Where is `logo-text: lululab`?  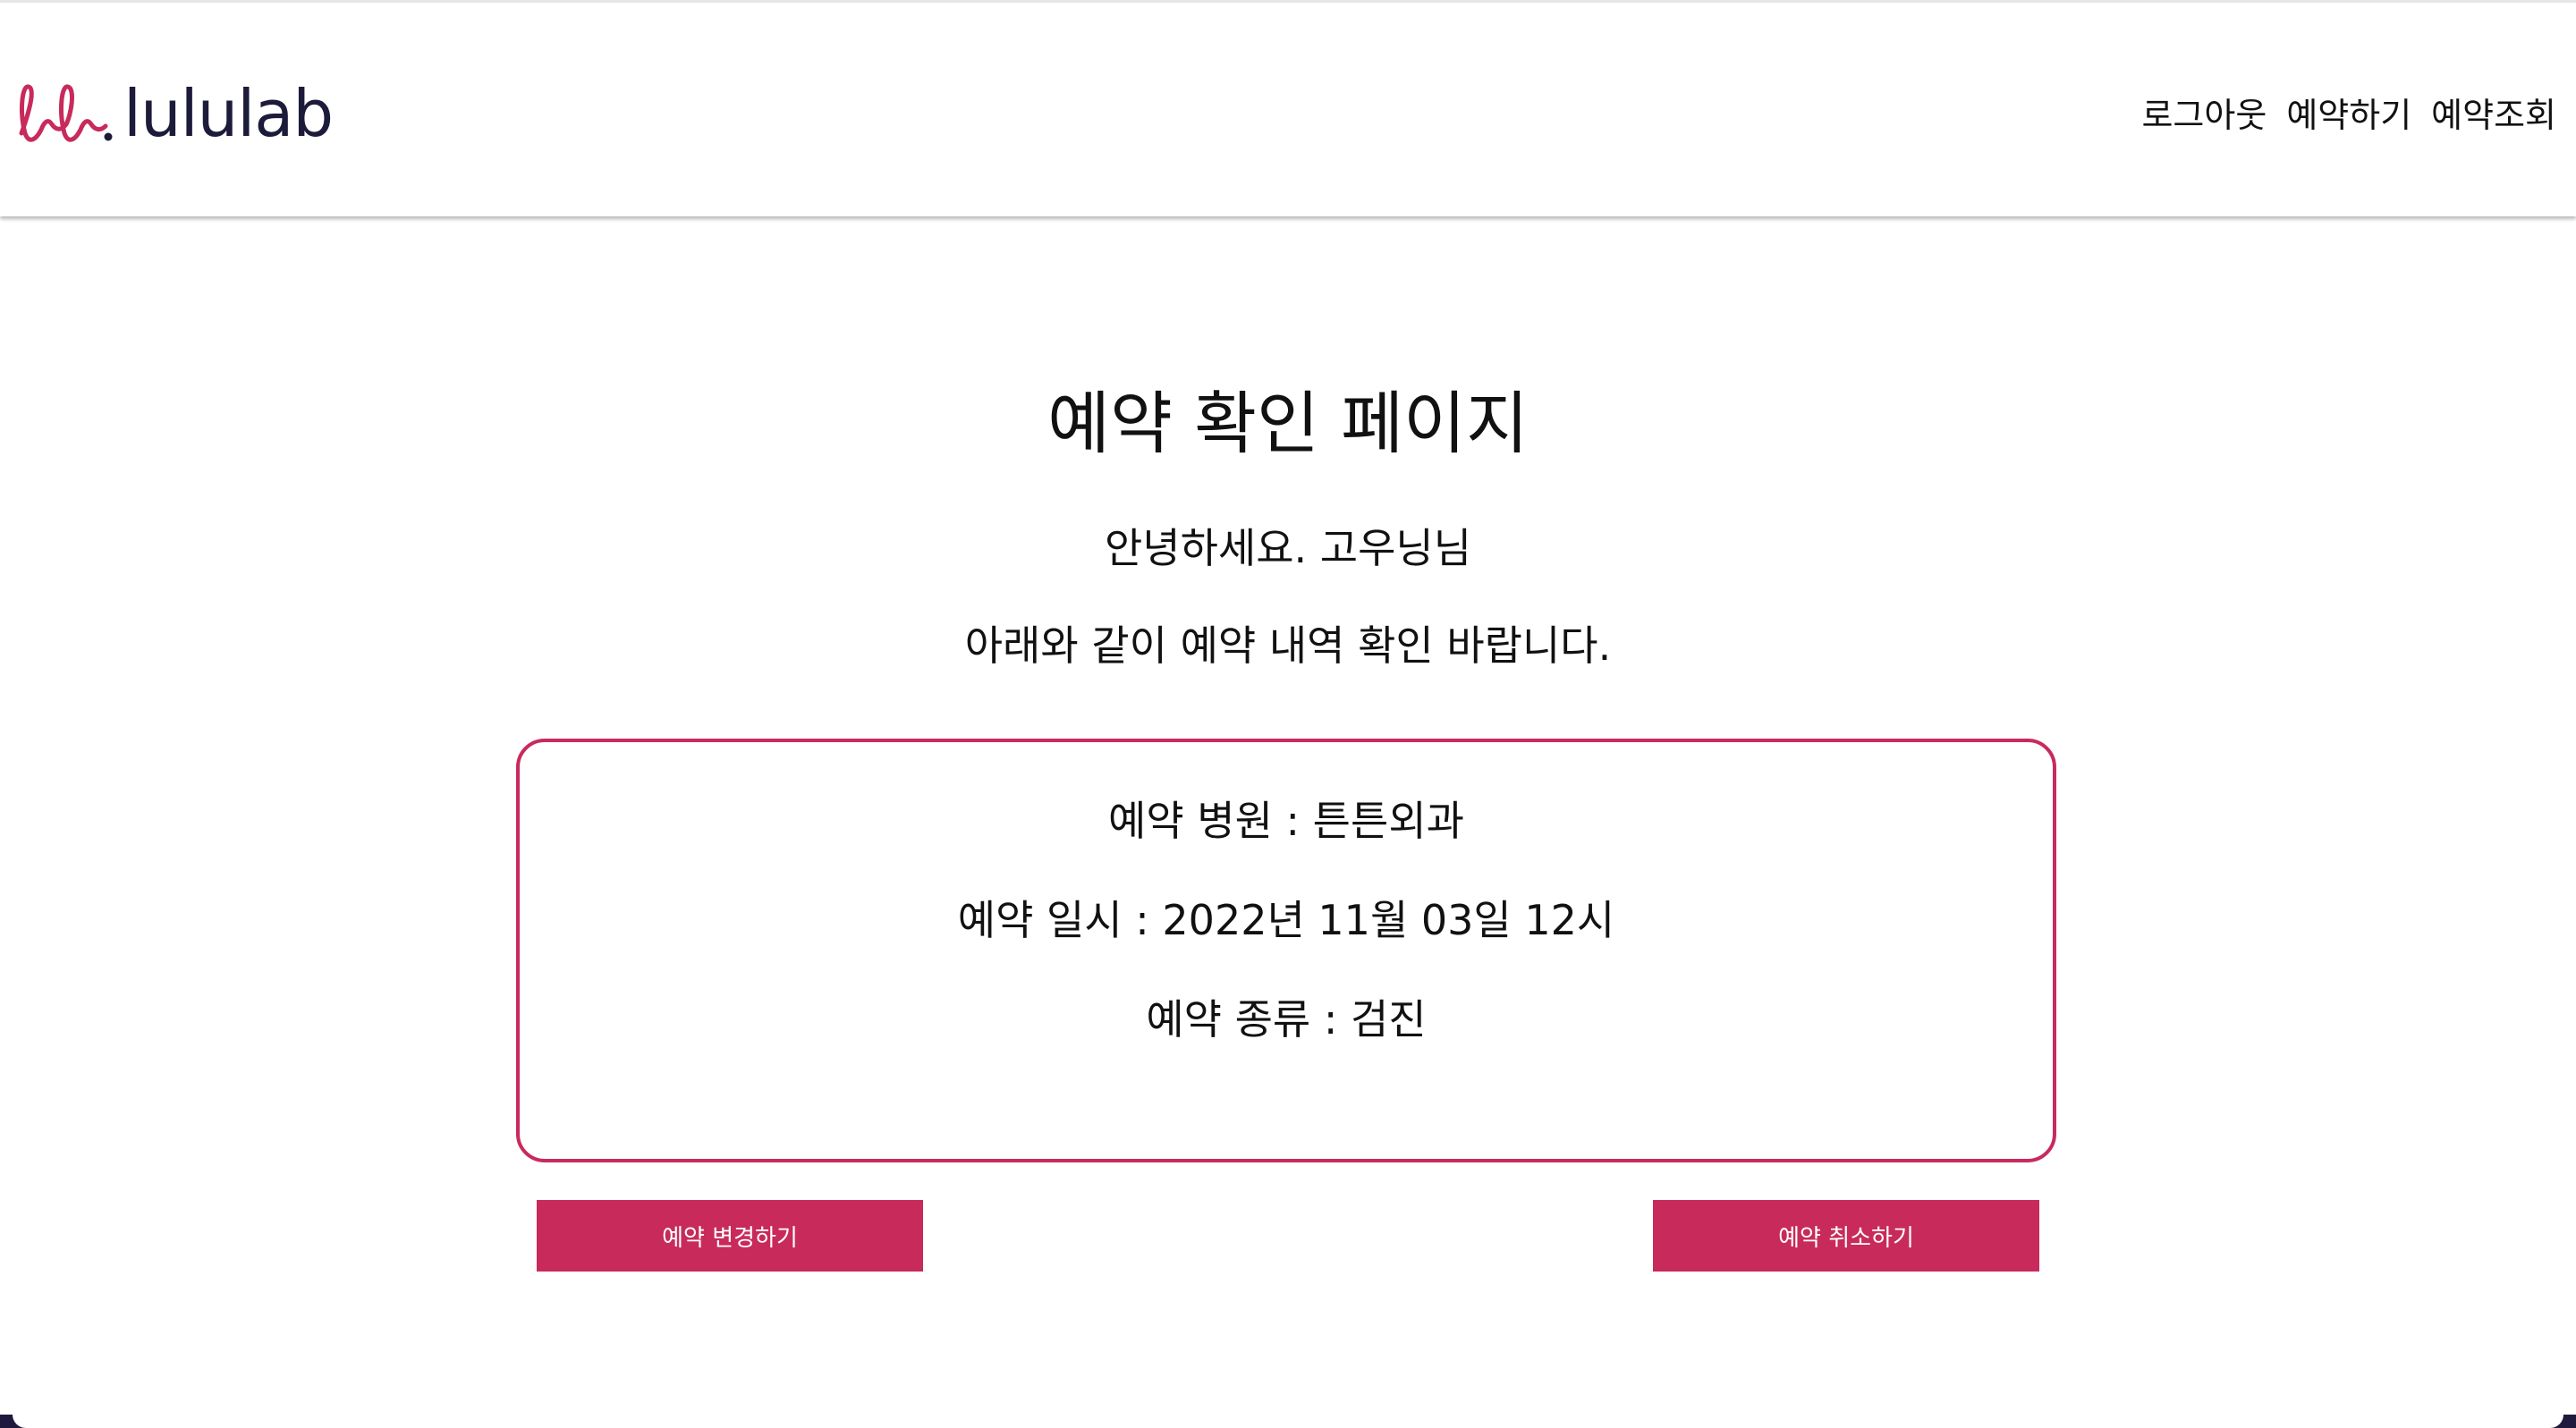 logo-text: lululab is located at coordinates (228, 114).